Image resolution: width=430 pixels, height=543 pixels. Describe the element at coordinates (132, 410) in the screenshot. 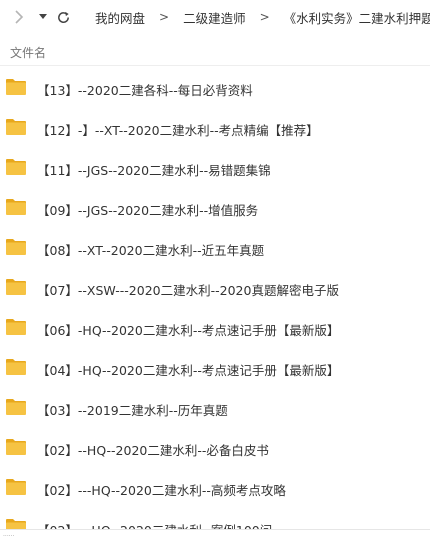

I see `file-name: 【03】--2019二建水利--历年真题` at that location.